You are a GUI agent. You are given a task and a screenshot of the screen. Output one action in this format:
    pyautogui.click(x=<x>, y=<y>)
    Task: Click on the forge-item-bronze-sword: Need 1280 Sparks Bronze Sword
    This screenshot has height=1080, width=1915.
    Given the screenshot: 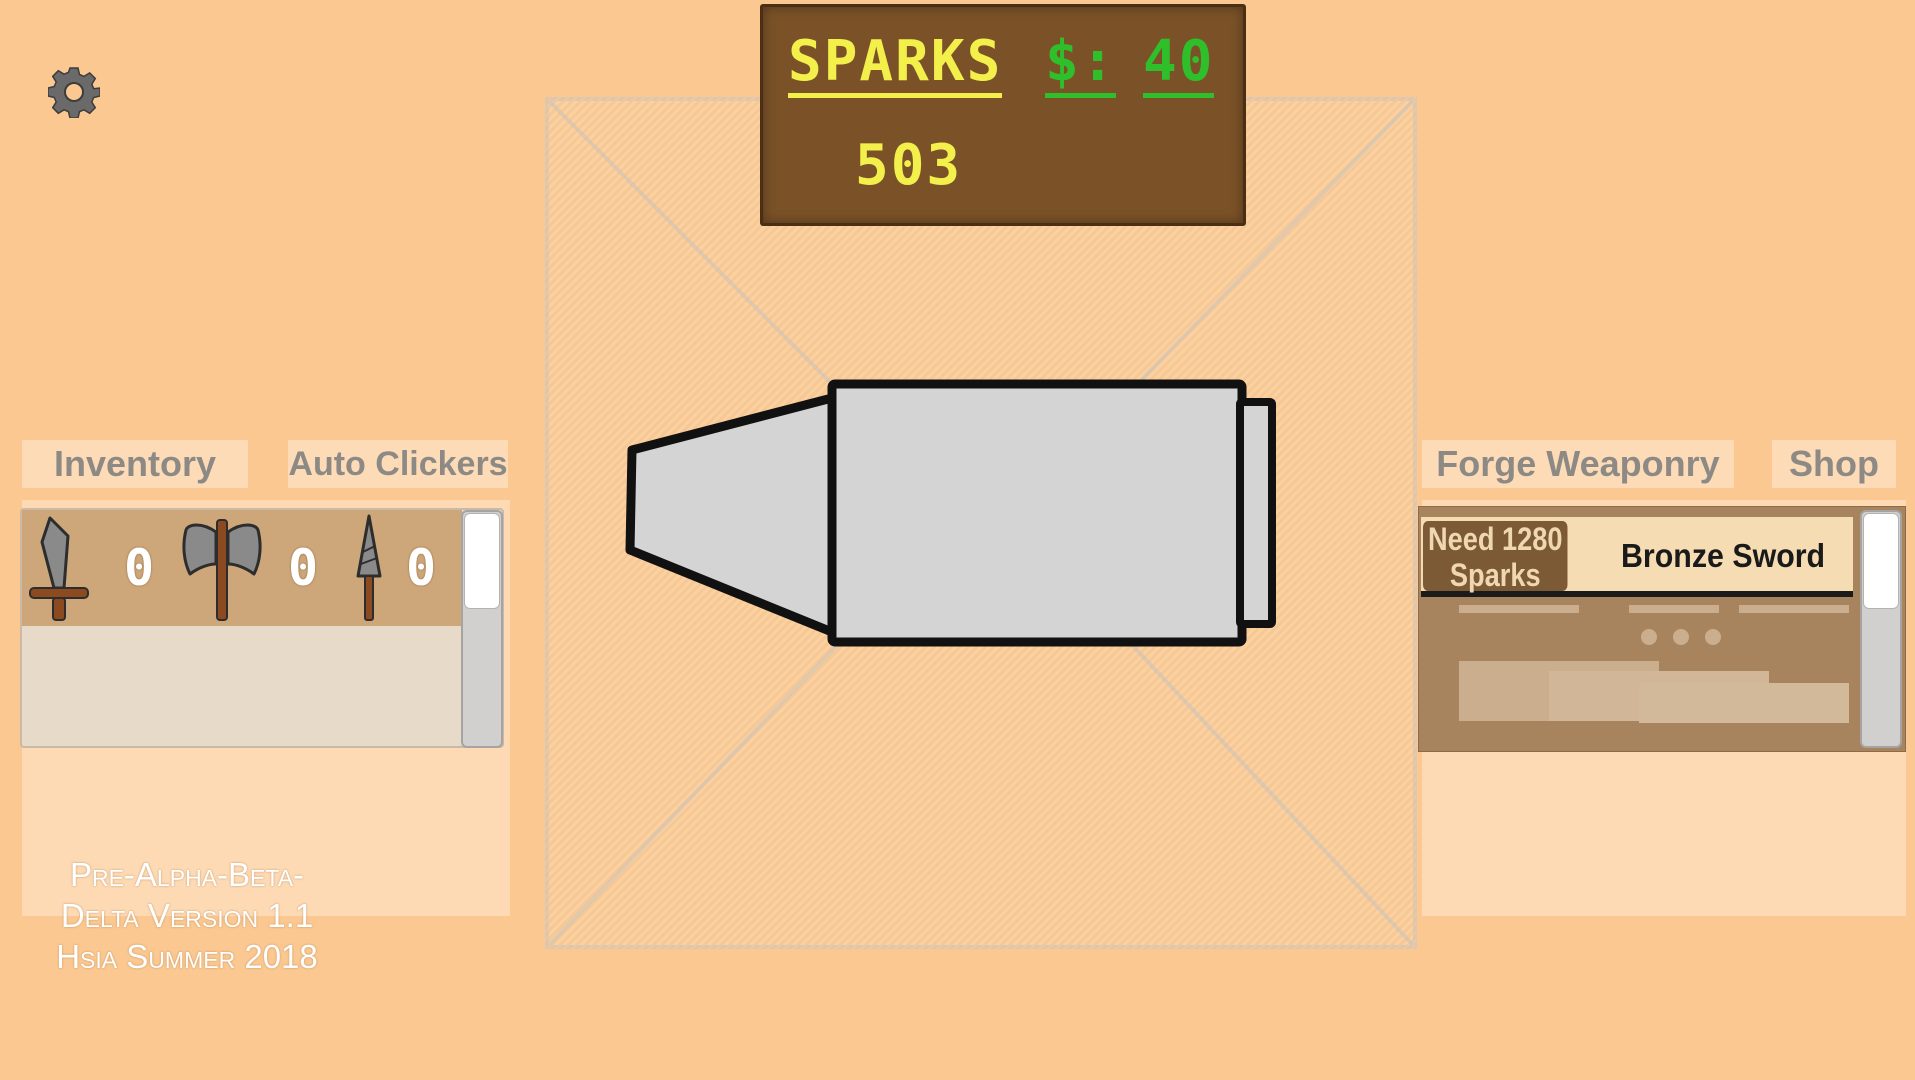 What is the action you would take?
    pyautogui.click(x=1637, y=557)
    